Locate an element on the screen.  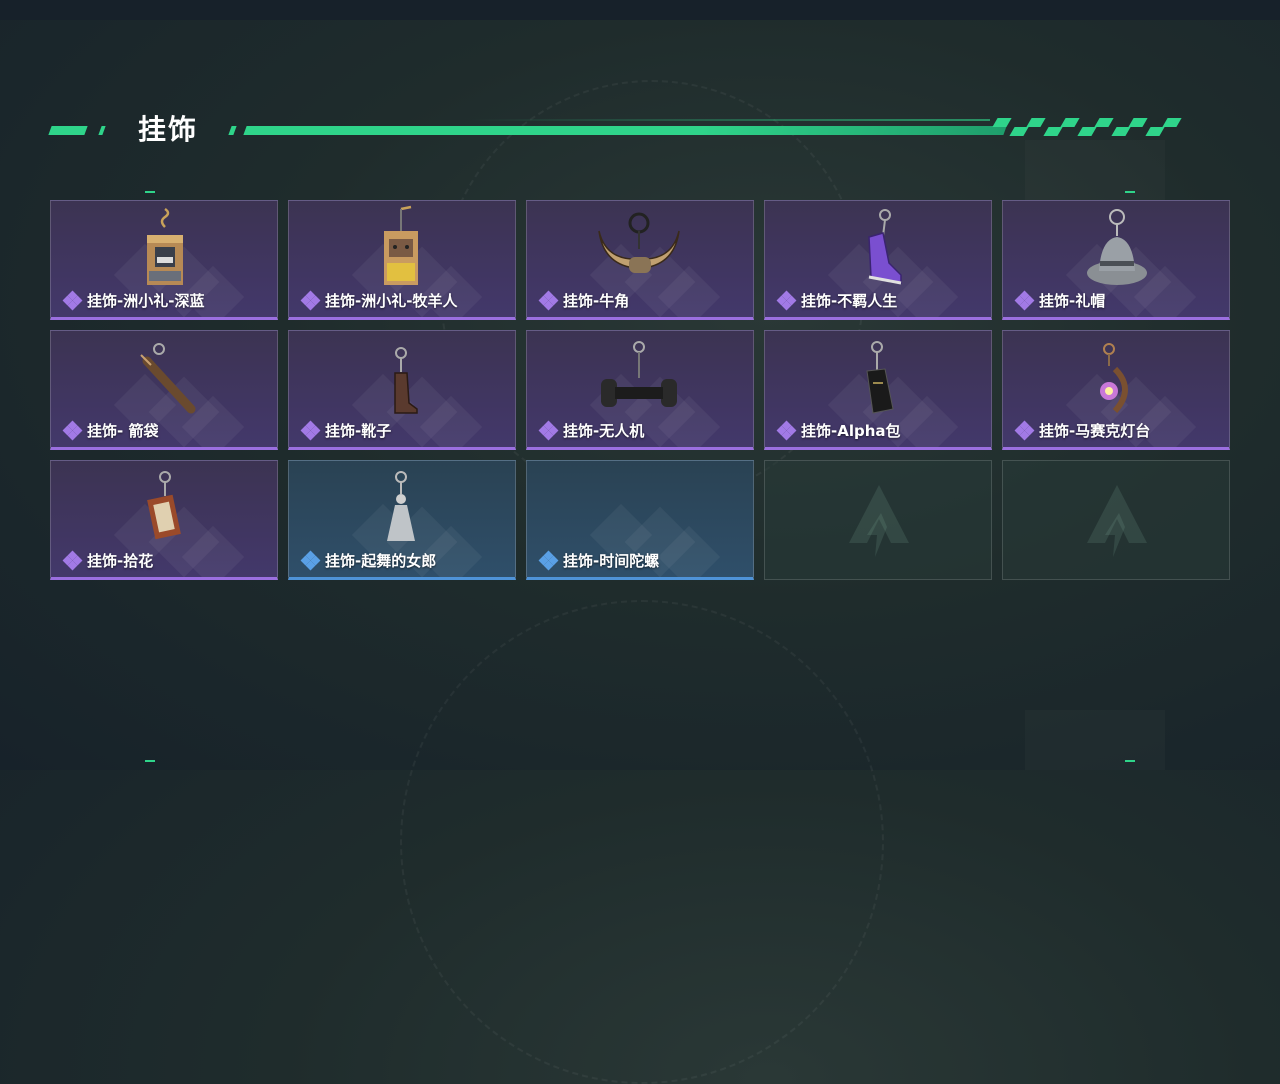
gift-box-shepherd-charm-icon is located at coordinates (402, 248).